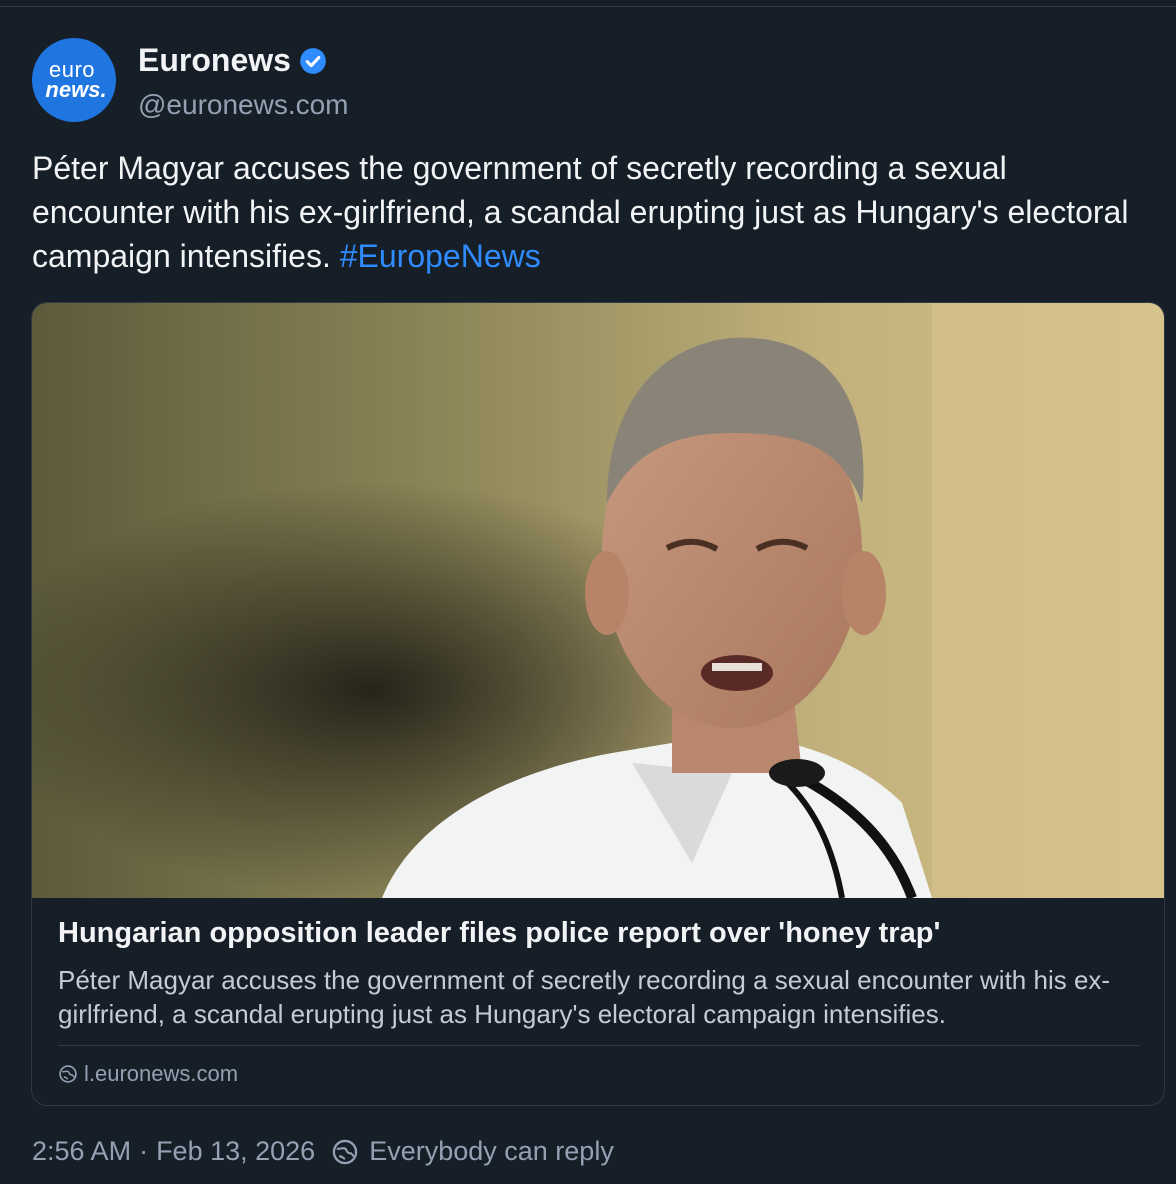  Describe the element at coordinates (599, 1045) in the screenshot. I see `link-card-divider` at that location.